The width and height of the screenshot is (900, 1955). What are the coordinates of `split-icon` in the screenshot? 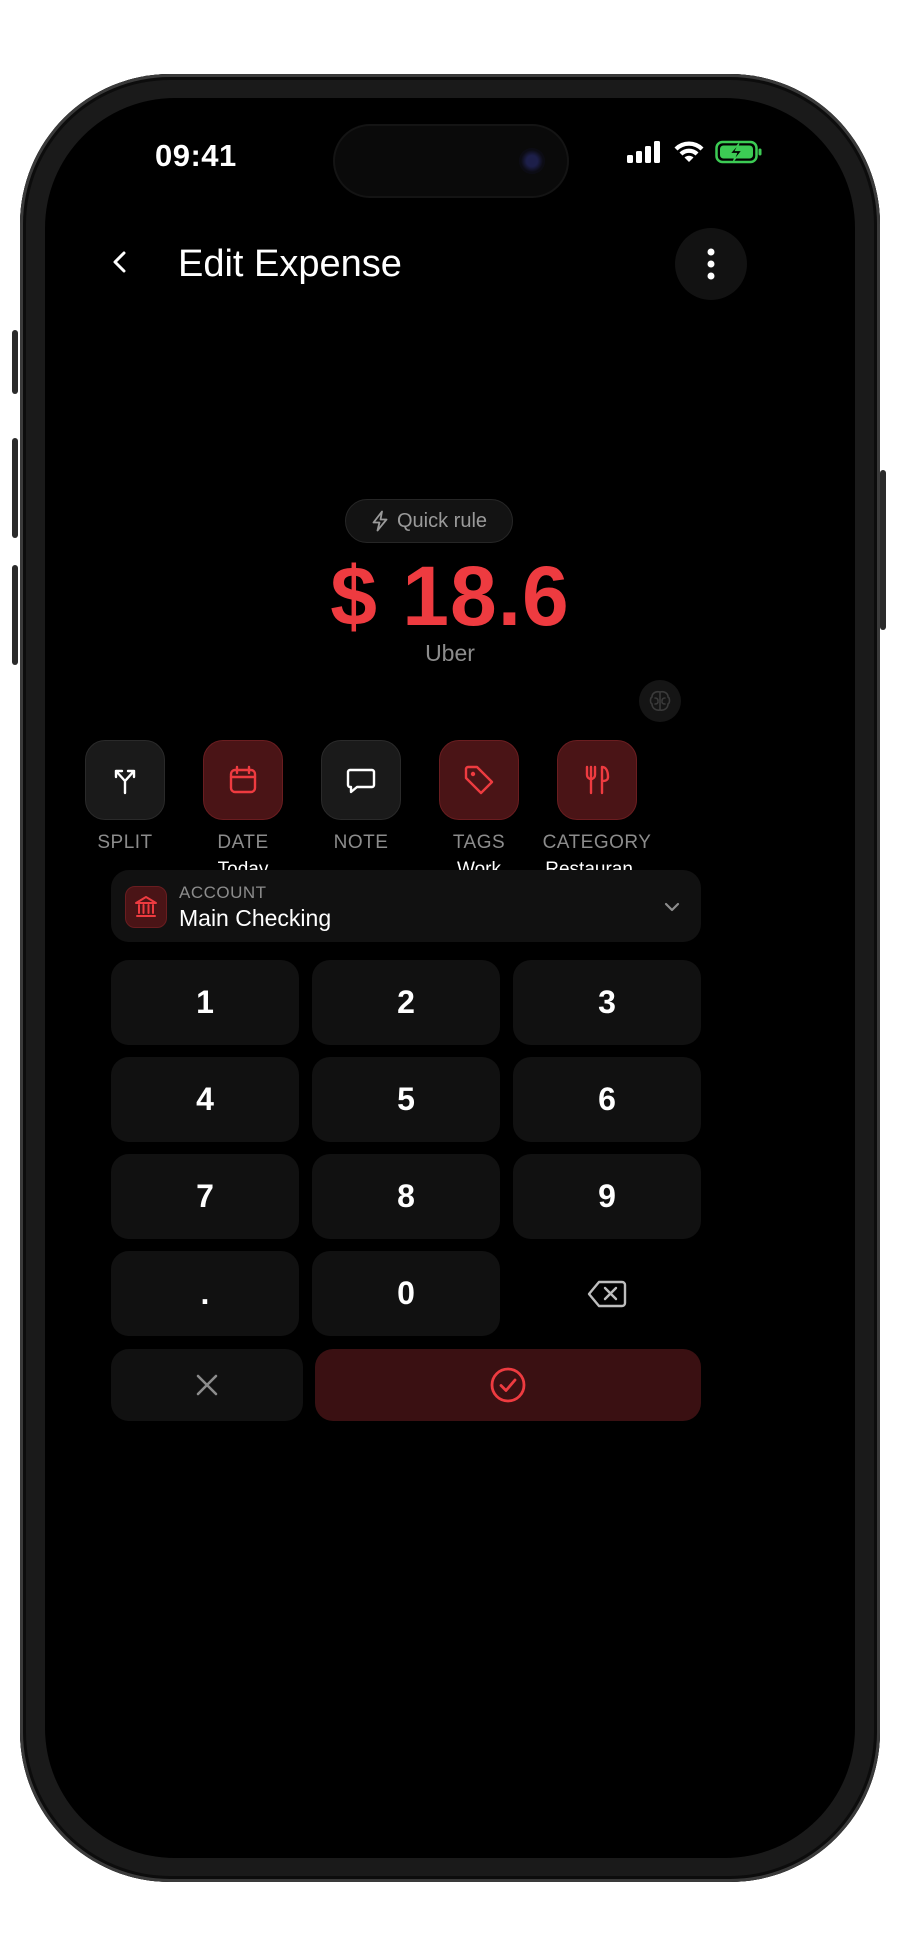 It's located at (125, 782).